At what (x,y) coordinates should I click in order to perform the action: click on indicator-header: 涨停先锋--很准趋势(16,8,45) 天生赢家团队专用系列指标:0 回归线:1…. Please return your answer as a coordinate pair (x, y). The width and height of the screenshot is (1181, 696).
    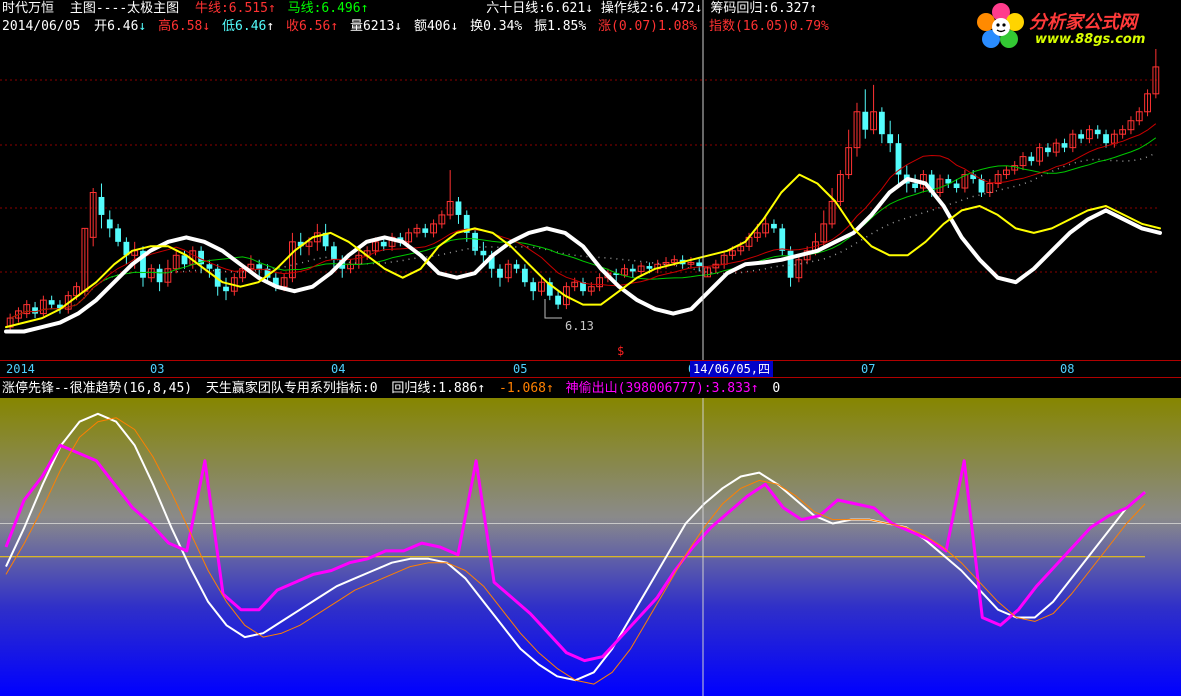
    Looking at the image, I should click on (391, 389).